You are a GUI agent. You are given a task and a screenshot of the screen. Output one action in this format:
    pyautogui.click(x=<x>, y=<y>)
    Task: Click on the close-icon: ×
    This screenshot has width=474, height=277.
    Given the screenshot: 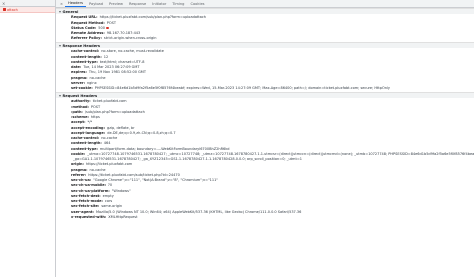 What is the action you would take?
    pyautogui.click(x=3, y=3)
    